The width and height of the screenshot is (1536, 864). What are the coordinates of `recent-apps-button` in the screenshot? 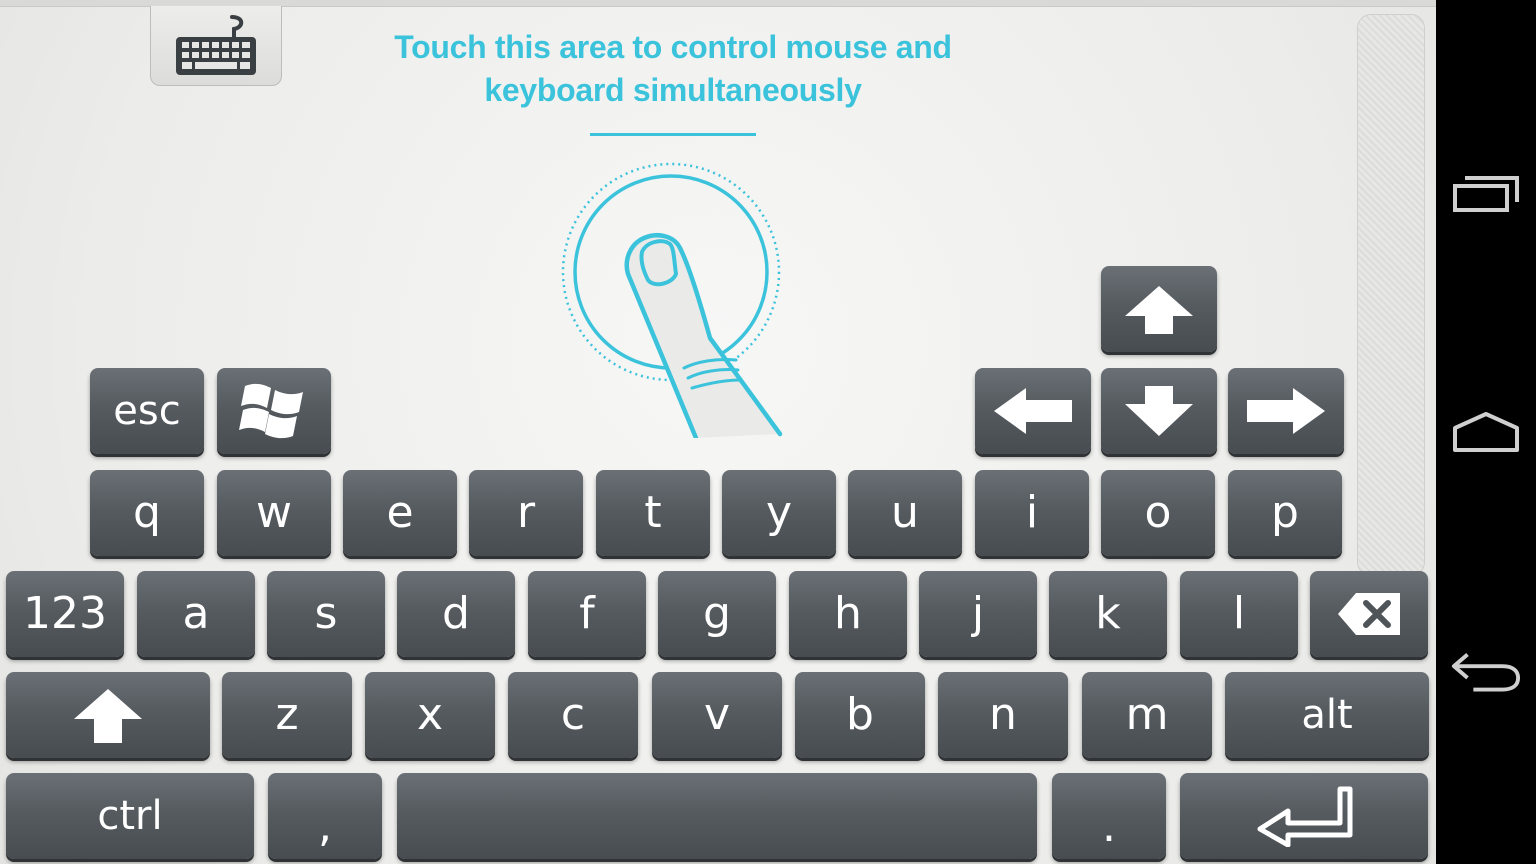 It's located at (1486, 194).